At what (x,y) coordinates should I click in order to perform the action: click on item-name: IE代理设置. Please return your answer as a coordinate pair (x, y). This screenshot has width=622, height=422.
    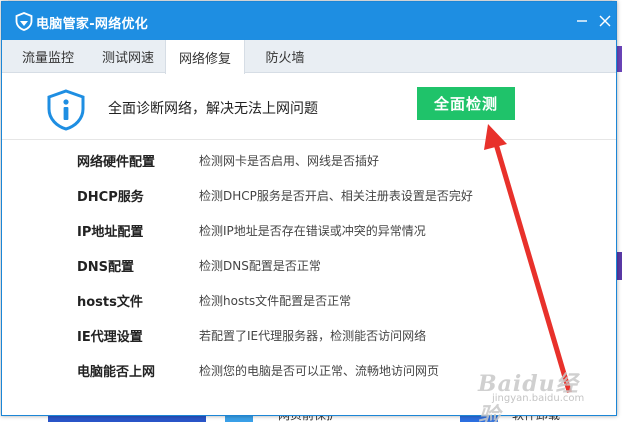
    Looking at the image, I should click on (110, 337).